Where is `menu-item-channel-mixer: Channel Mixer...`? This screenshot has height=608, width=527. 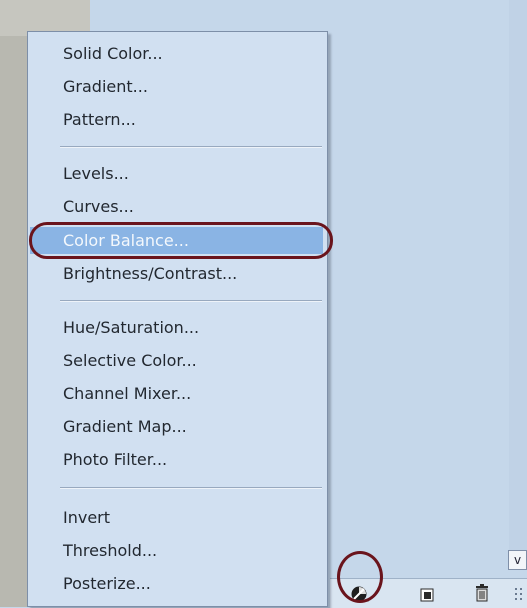
menu-item-channel-mixer: Channel Mixer... is located at coordinates (176, 393).